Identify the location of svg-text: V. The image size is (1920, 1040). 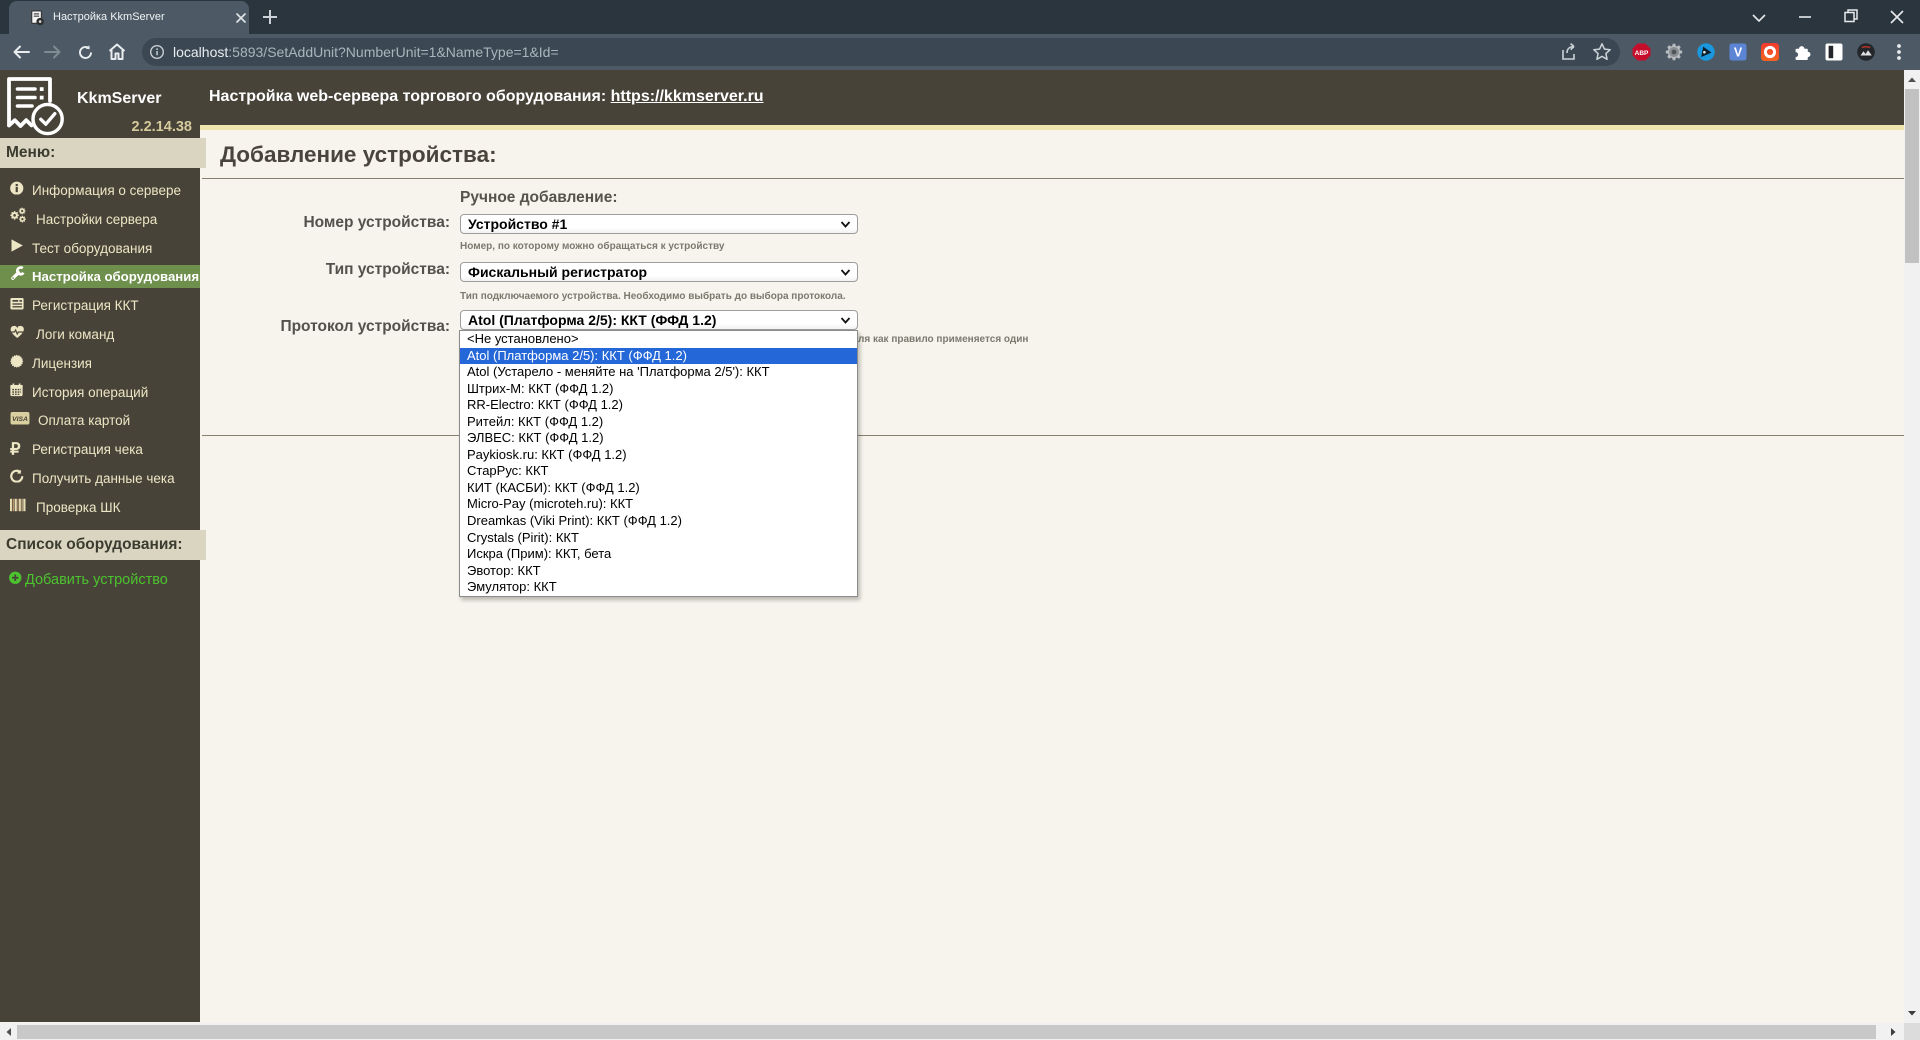
(1738, 53).